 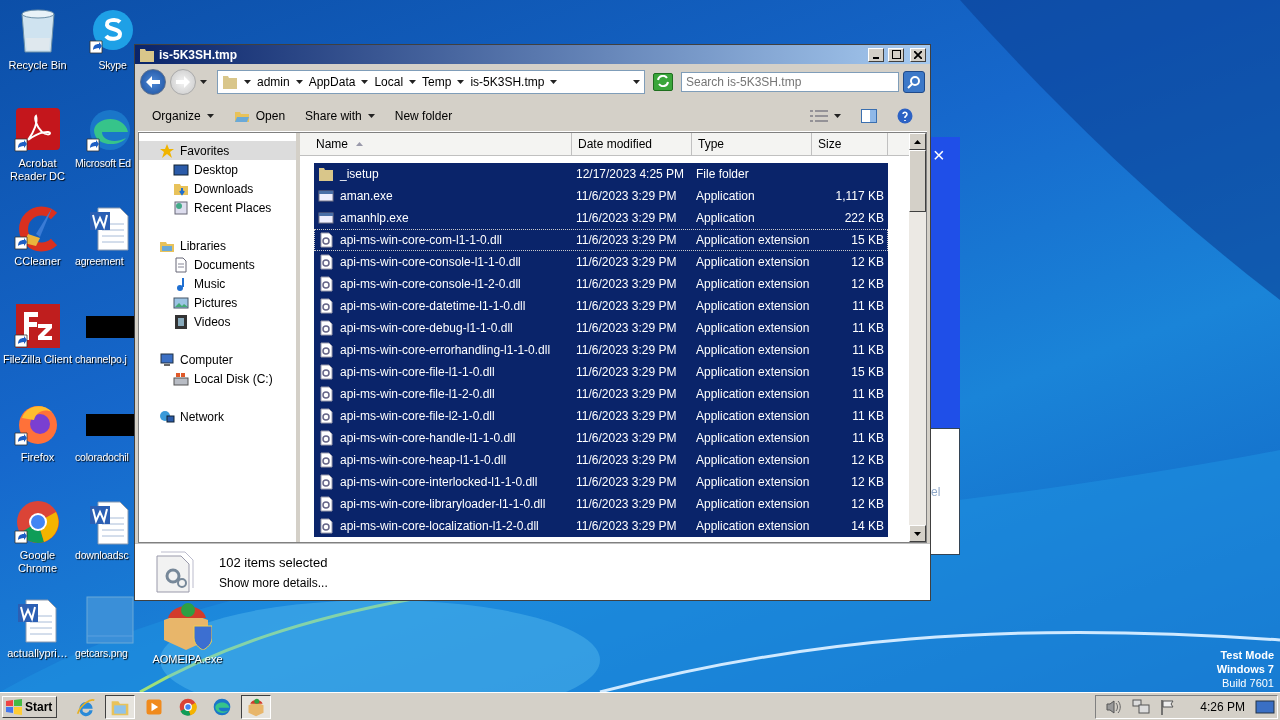 I want to click on close-icon: ×, so click(x=937, y=151).